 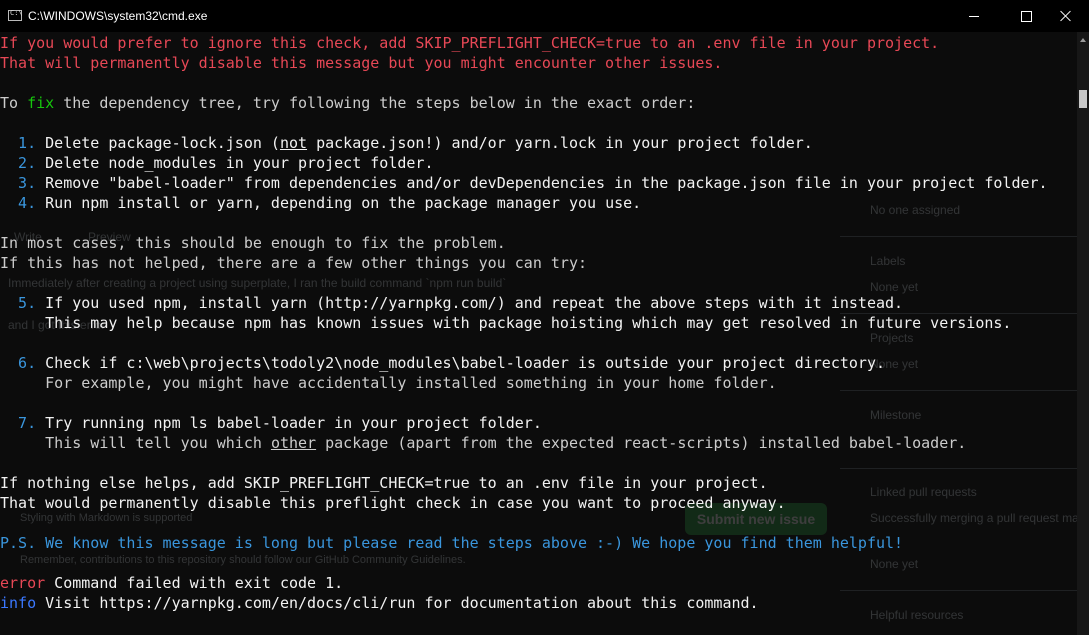 I want to click on minimize-button, so click(x=974, y=16).